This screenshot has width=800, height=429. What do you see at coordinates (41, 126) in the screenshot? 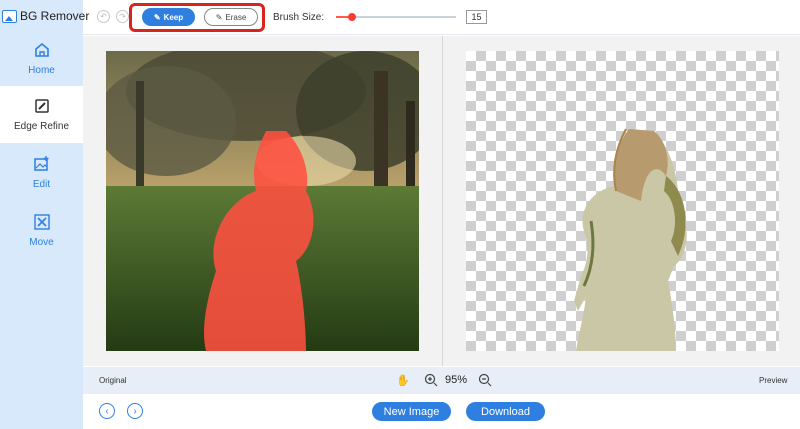
I see `sidebar-item-label: Edge Refine` at bounding box center [41, 126].